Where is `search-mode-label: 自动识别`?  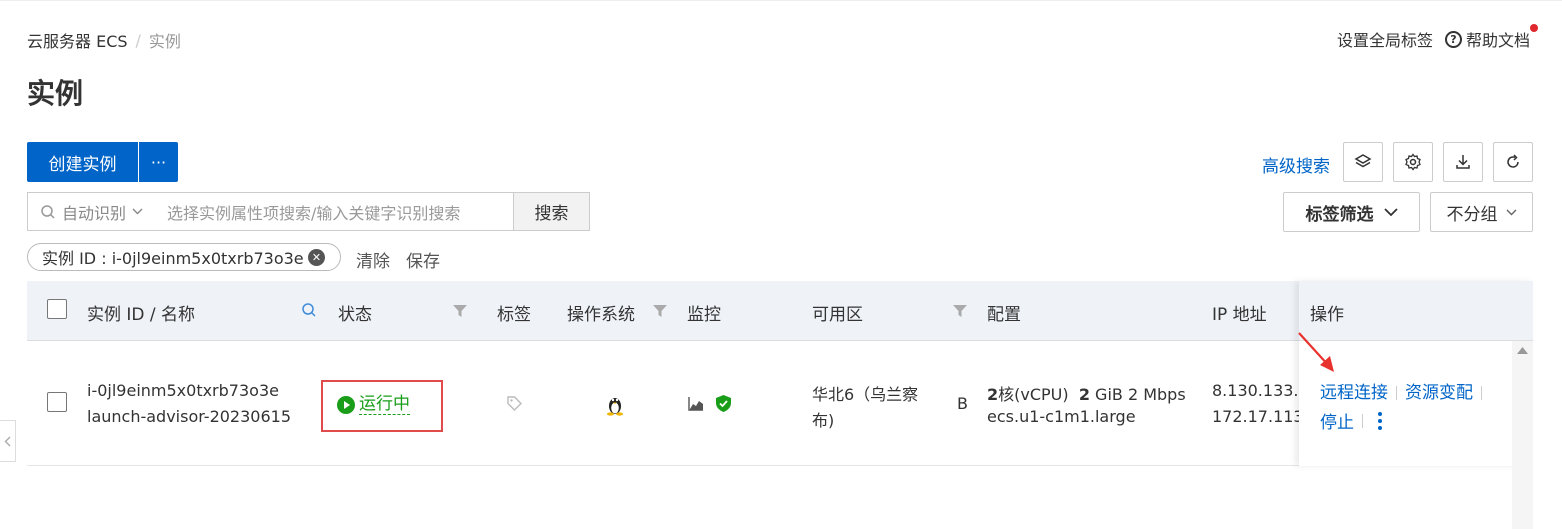 search-mode-label: 自动识别 is located at coordinates (94, 213).